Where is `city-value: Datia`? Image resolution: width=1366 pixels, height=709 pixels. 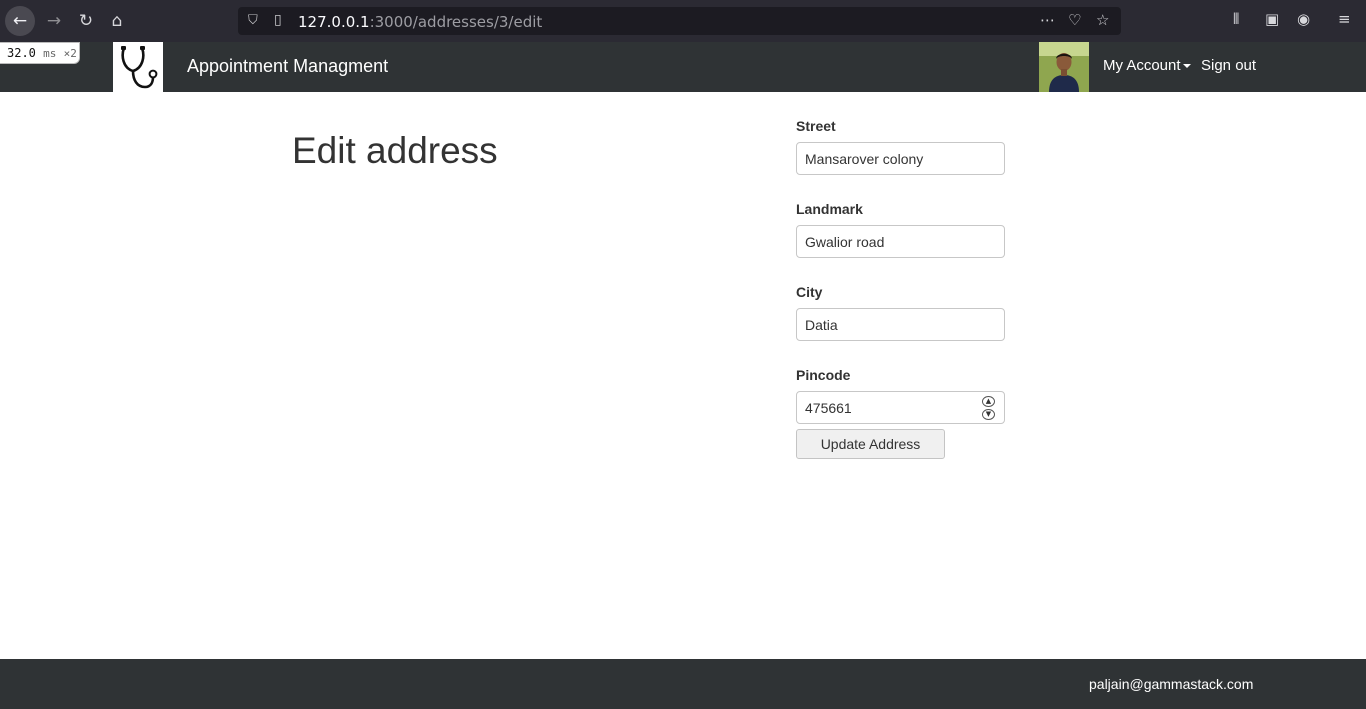
city-value: Datia is located at coordinates (821, 324).